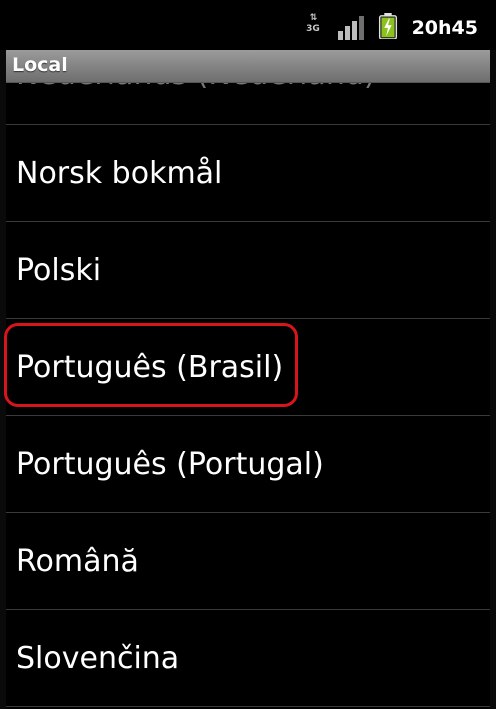 This screenshot has height=709, width=496. I want to click on battery-charging-icon, so click(388, 26).